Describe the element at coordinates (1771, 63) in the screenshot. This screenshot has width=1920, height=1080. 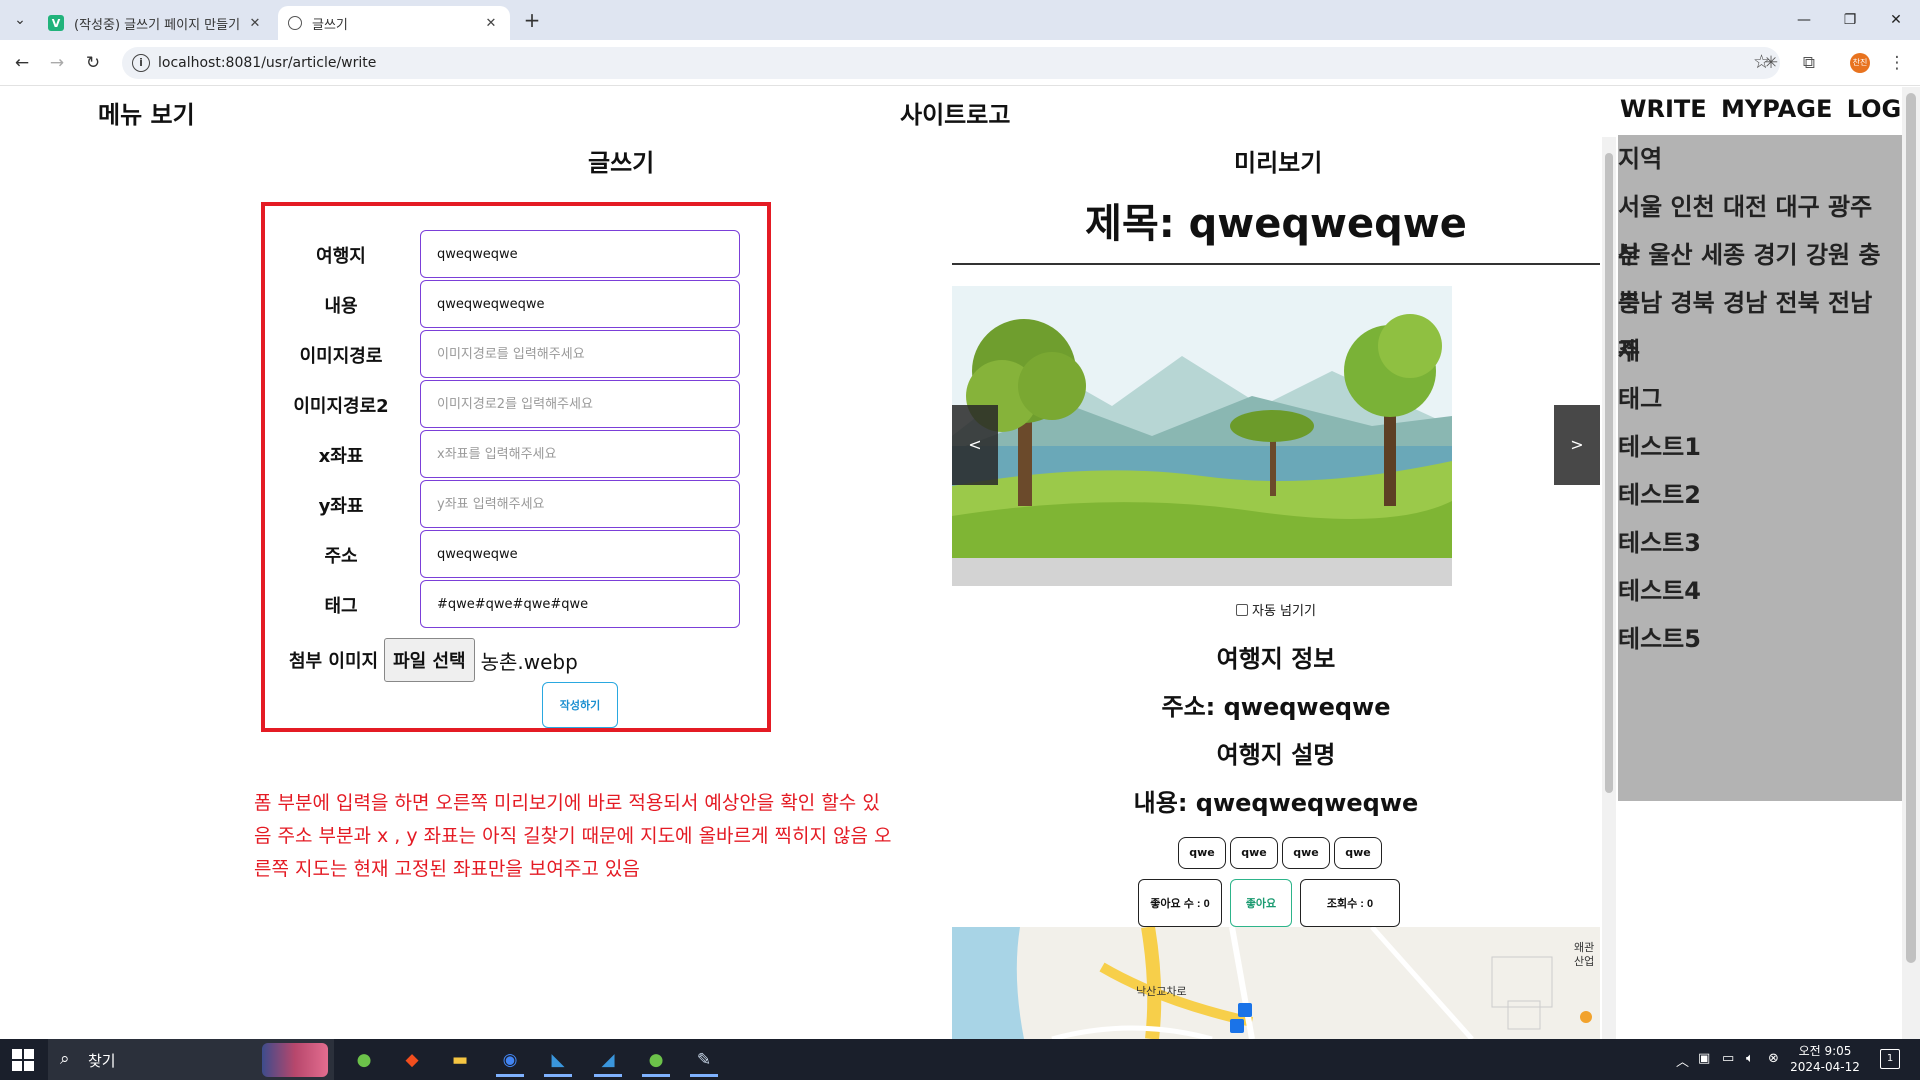
I see `extension-sun-icon: ✳` at that location.